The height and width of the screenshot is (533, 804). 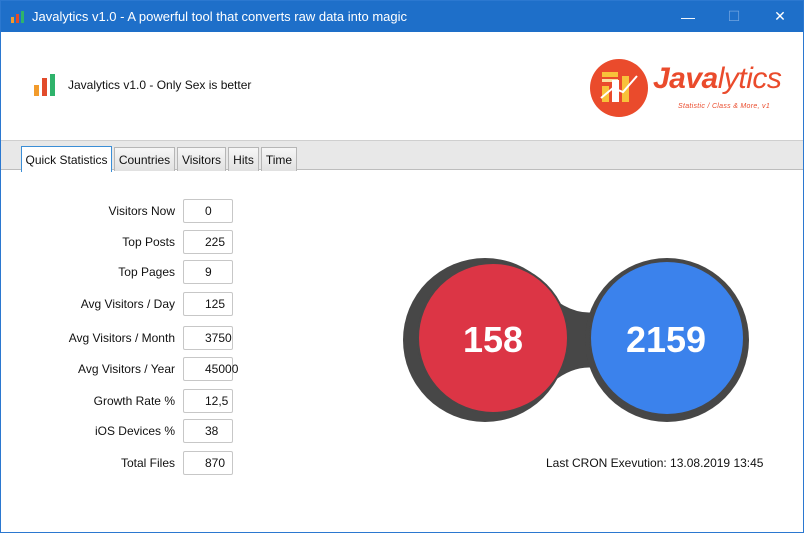 I want to click on stat-value-field: 12,5, so click(x=208, y=401).